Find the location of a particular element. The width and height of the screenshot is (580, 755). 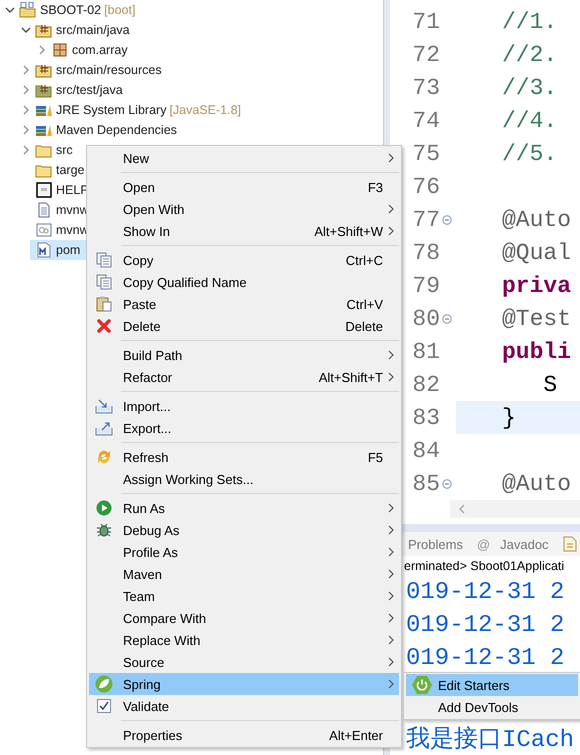

code-text: S is located at coordinates (550, 385).